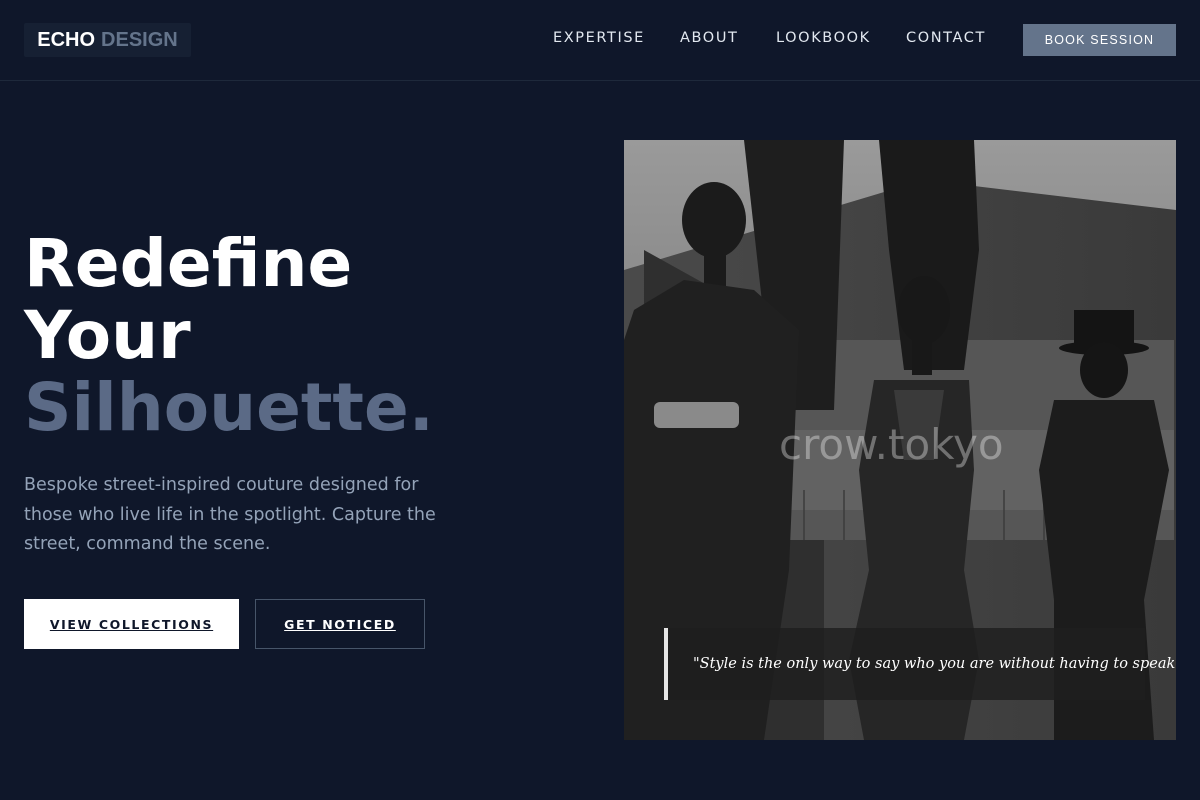 This screenshot has height=800, width=1200. Describe the element at coordinates (229, 407) in the screenshot. I see `hero-title-accent: Silhouette.` at that location.